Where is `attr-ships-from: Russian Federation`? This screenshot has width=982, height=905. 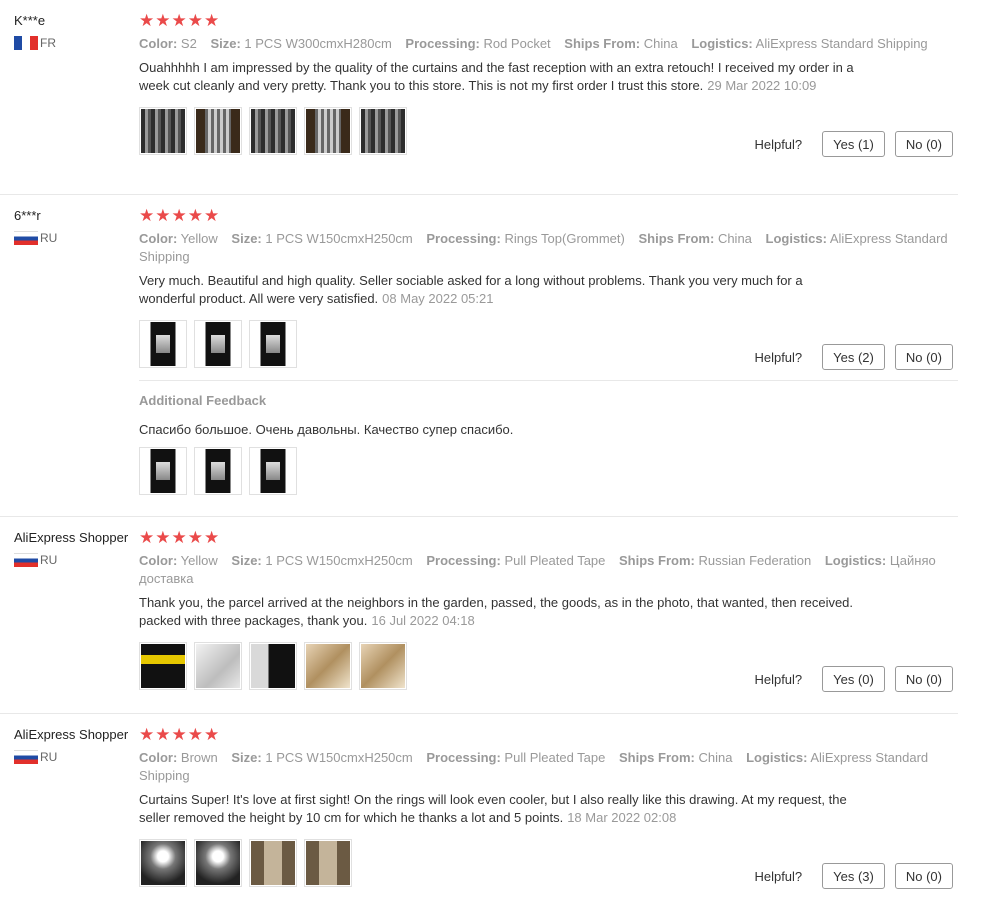
attr-ships-from: Russian Federation is located at coordinates (755, 560).